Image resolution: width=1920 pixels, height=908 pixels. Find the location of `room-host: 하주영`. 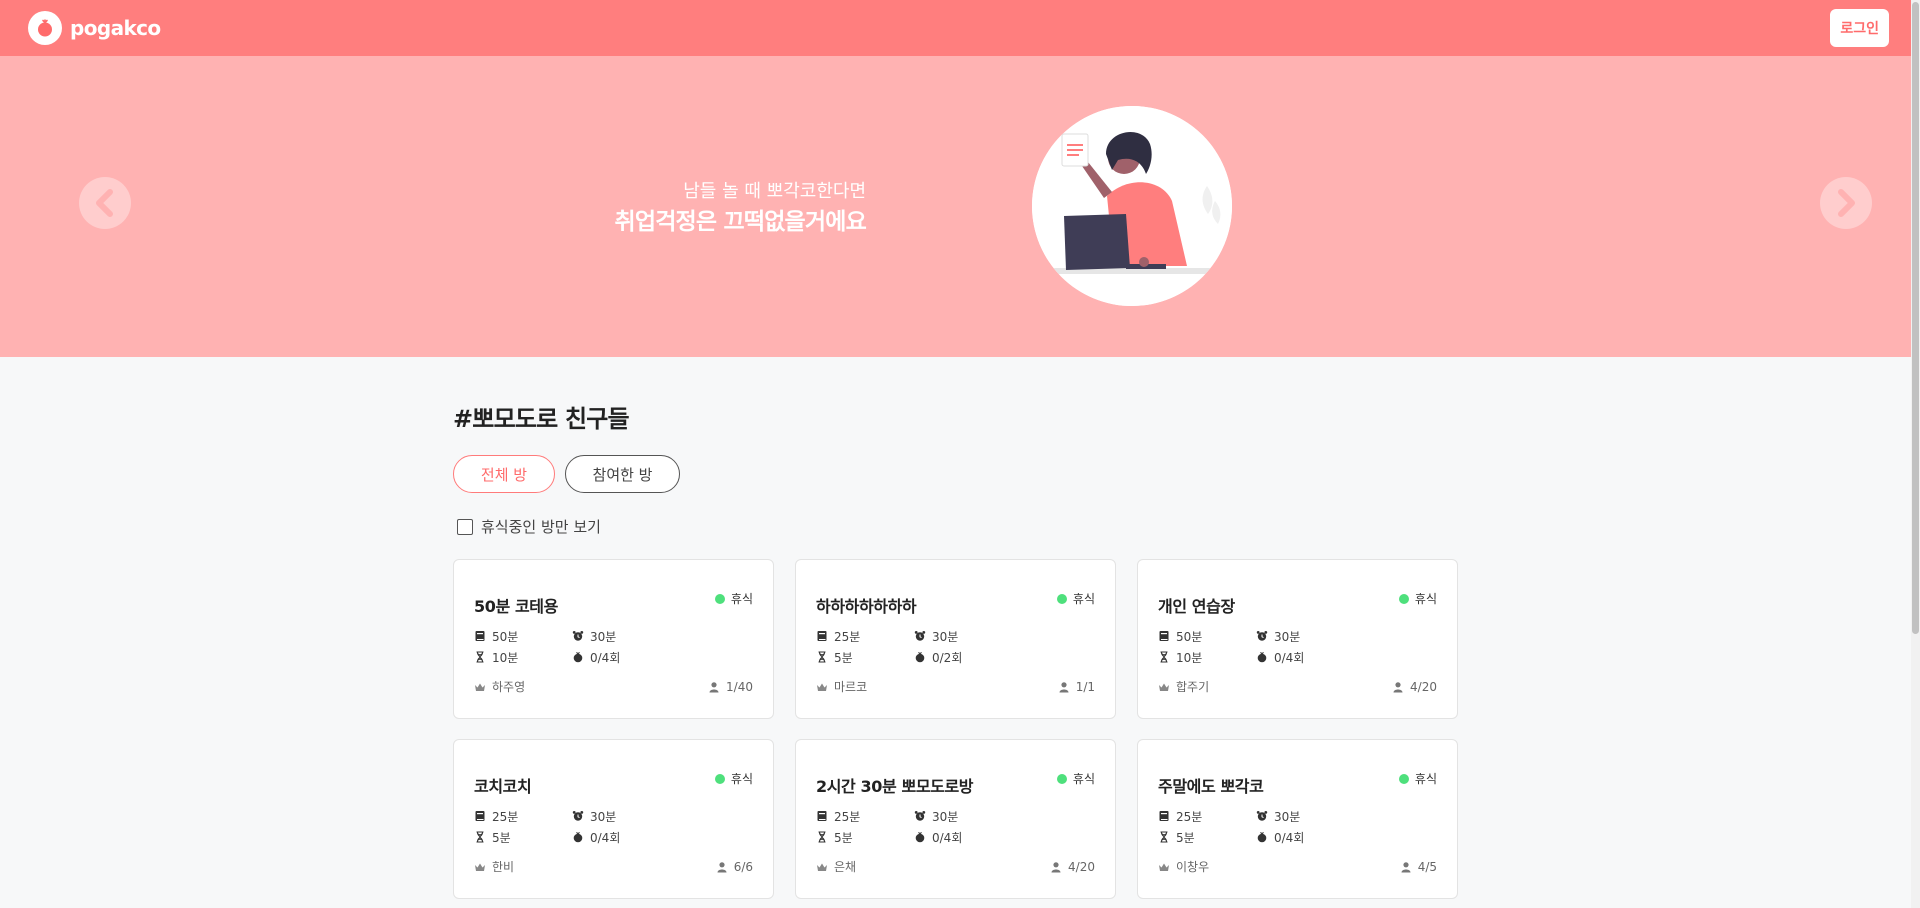

room-host: 하주영 is located at coordinates (499, 686).